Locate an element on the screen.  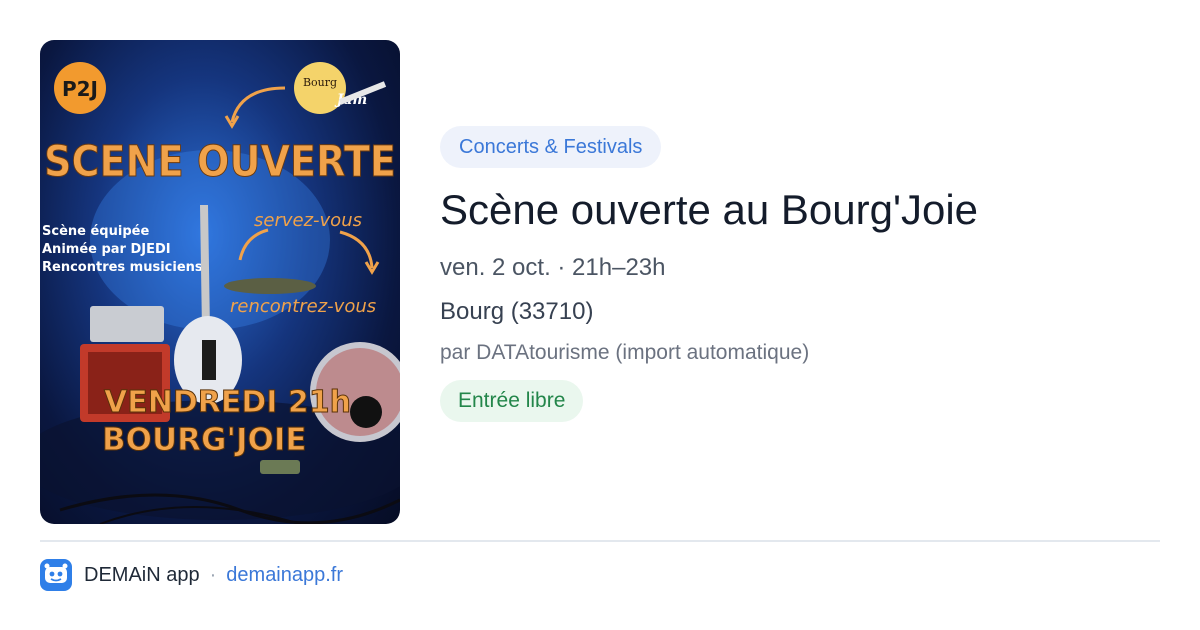
poster-tagline-3: Rencontres musiciens is located at coordinates (122, 267).